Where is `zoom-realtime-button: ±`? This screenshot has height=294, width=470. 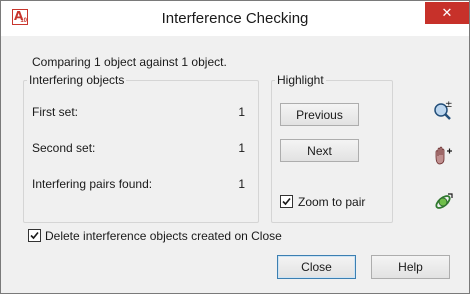
zoom-realtime-button: ± is located at coordinates (442, 109).